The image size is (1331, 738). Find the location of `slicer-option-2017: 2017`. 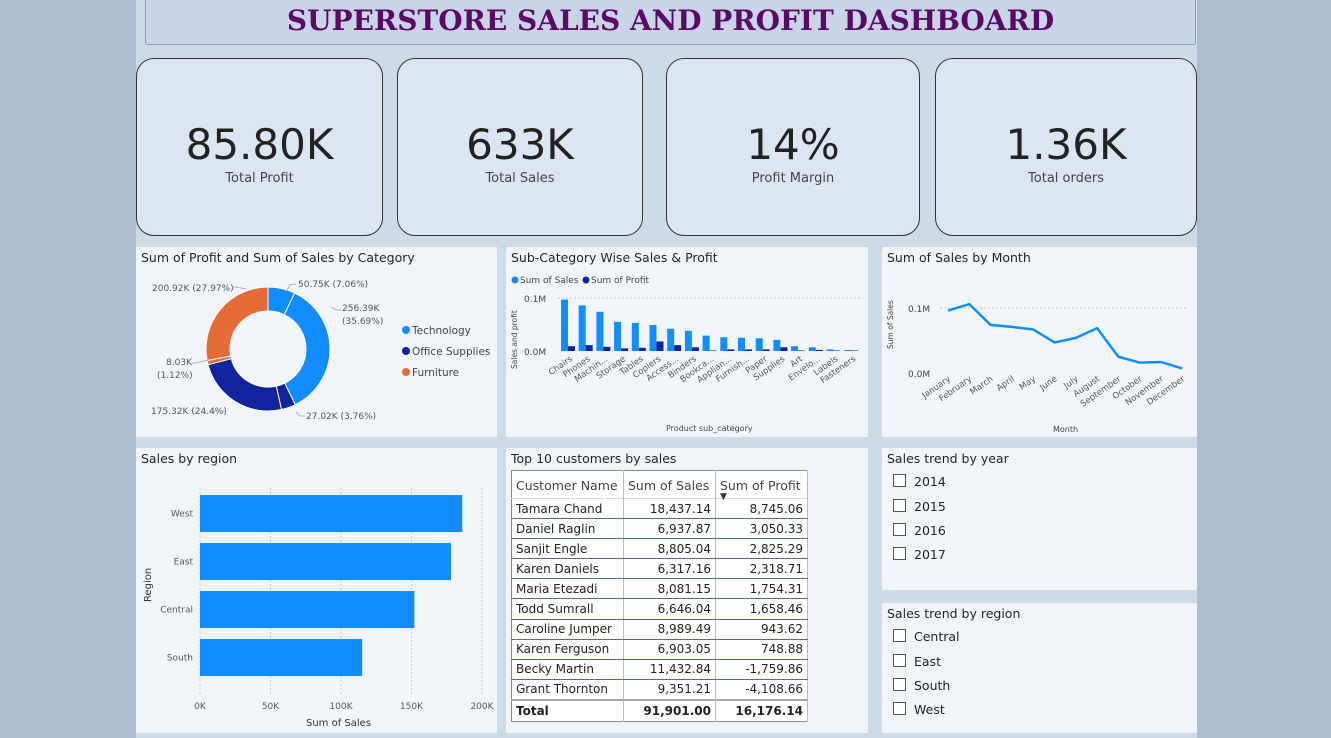

slicer-option-2017: 2017 is located at coordinates (919, 554).